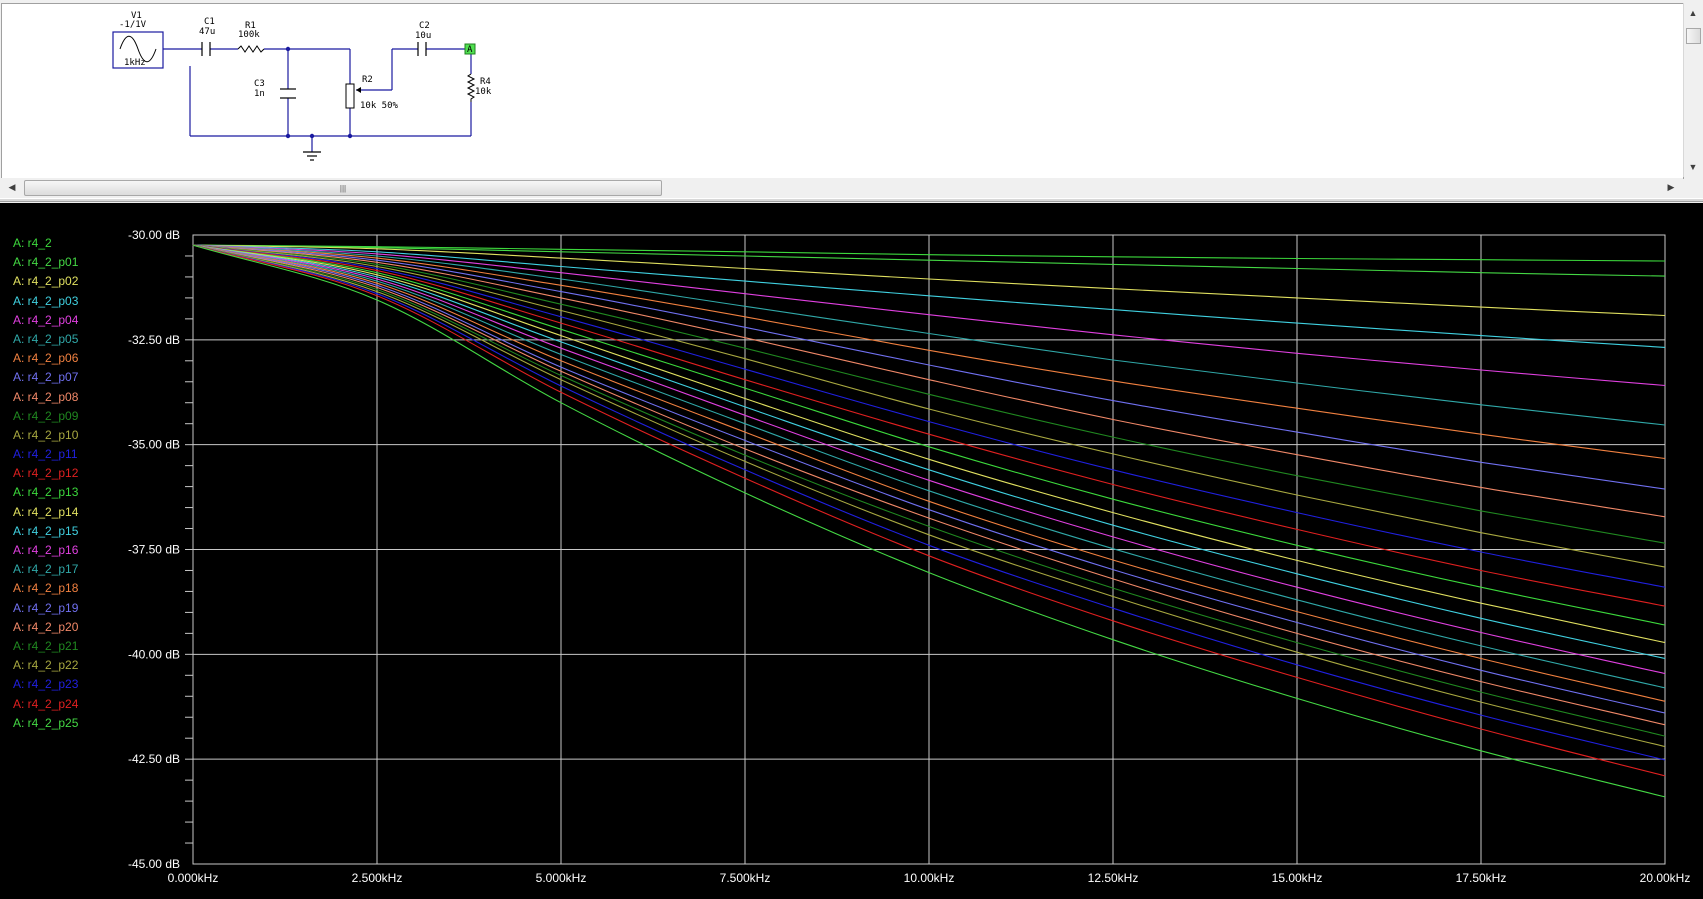 The height and width of the screenshot is (899, 1703). Describe the element at coordinates (288, 93) in the screenshot. I see `capacitor-c3-symbol` at that location.